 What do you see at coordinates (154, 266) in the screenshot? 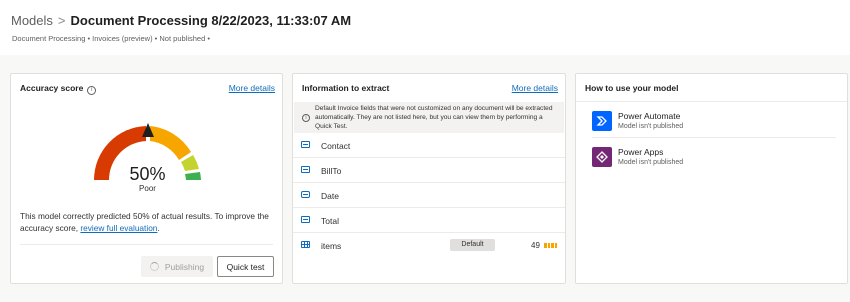
I see `spinner-icon` at bounding box center [154, 266].